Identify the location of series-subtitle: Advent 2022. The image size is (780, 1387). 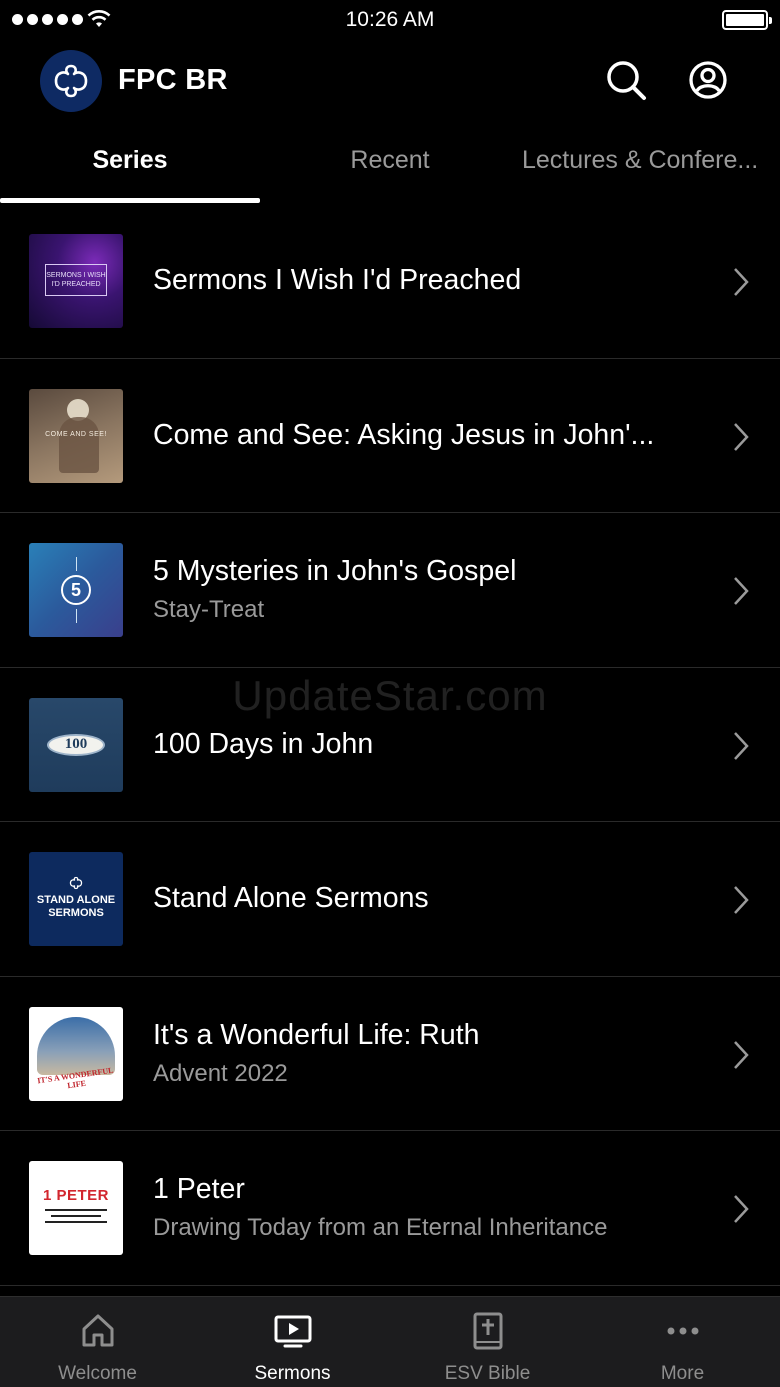
(220, 1073).